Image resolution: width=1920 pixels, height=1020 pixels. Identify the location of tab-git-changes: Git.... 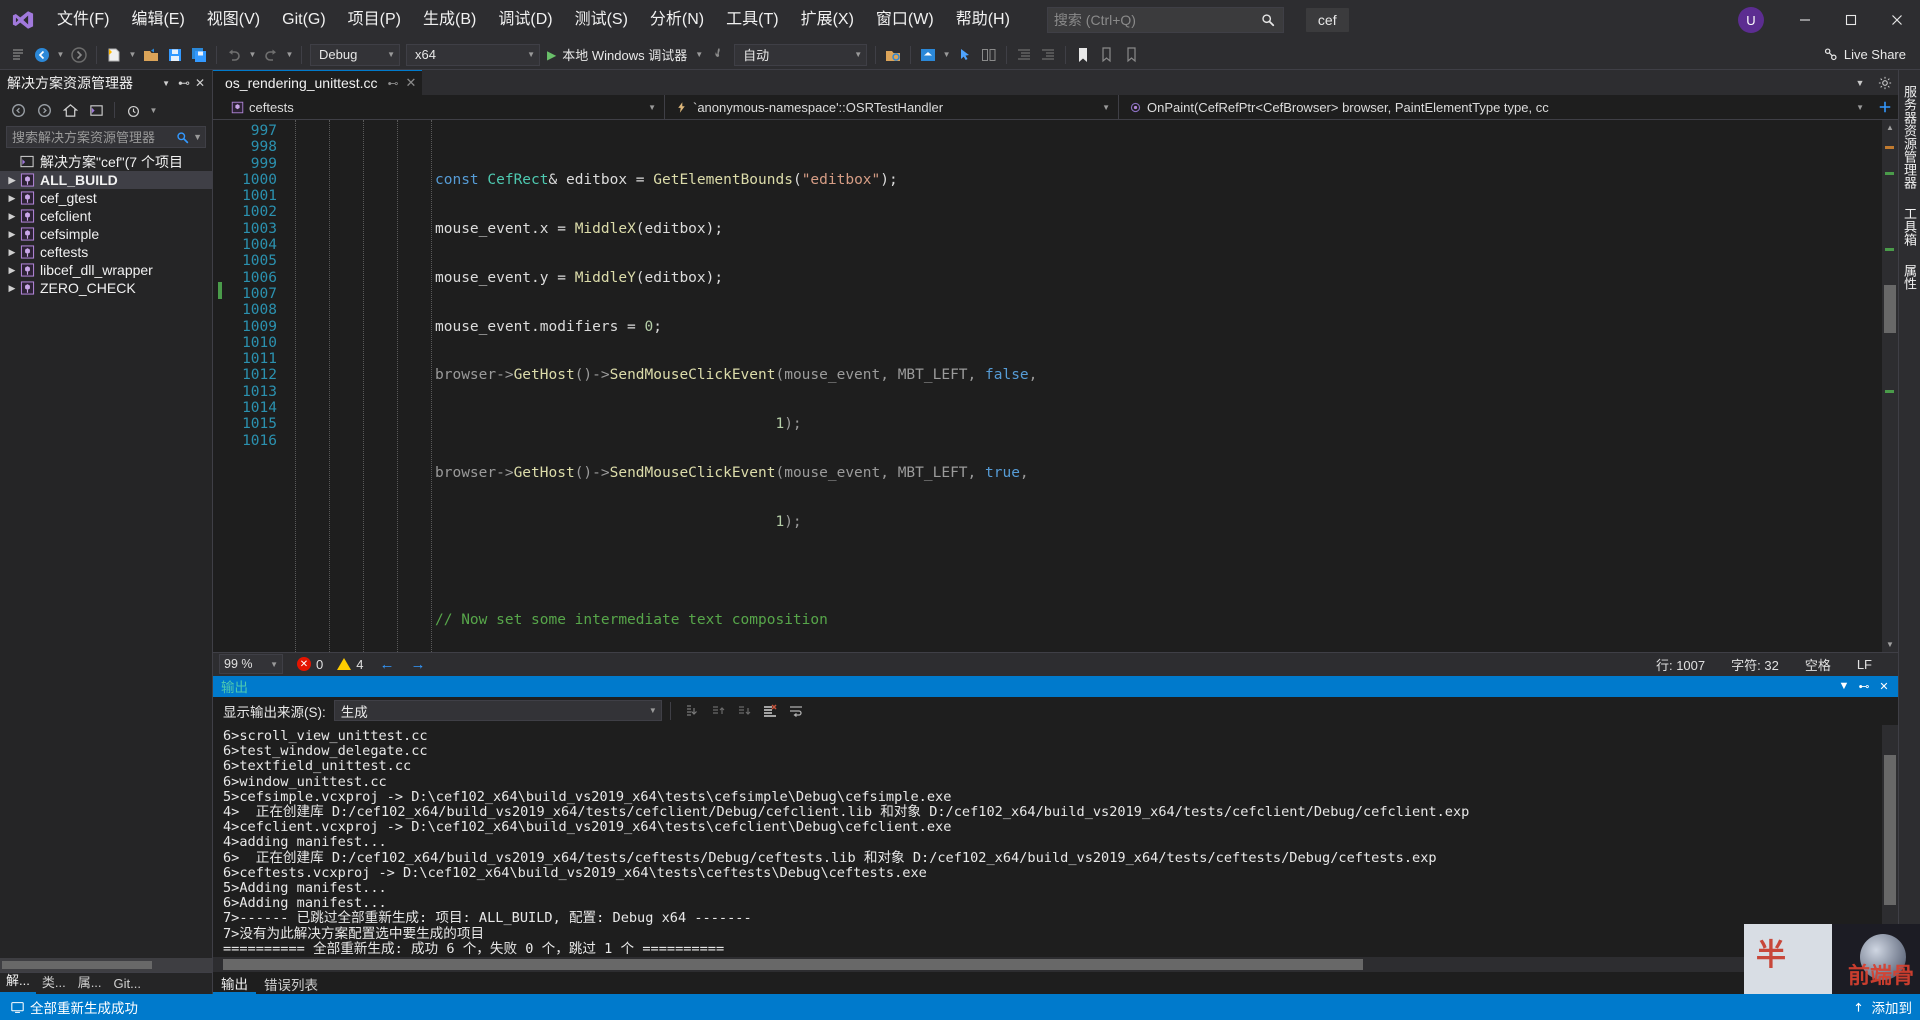
(127, 984).